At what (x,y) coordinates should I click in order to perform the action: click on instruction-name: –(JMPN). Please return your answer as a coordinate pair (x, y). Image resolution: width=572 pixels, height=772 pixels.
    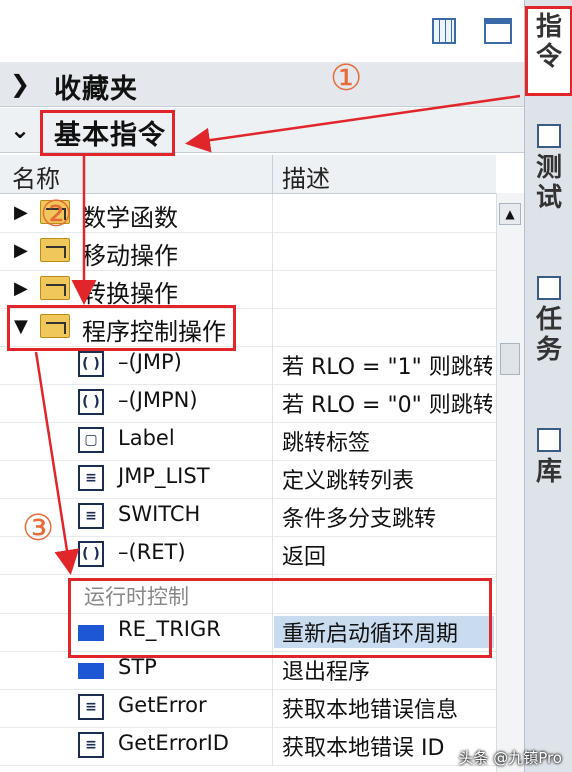
    Looking at the image, I should click on (158, 400).